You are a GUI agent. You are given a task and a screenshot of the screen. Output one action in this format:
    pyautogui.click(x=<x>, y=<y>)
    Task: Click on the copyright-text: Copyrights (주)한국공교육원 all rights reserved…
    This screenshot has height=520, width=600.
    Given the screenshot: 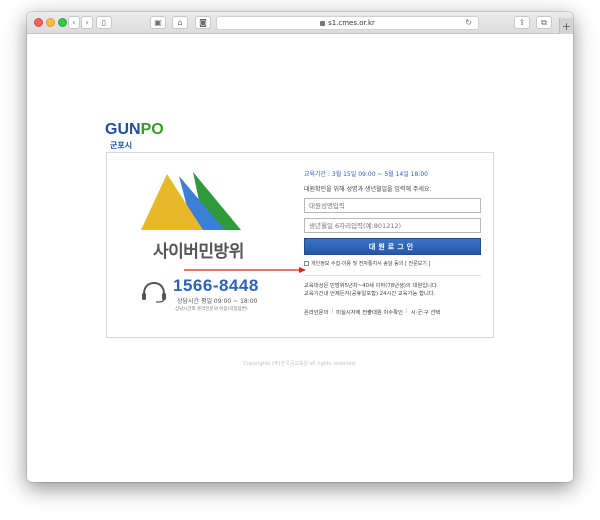 What is the action you would take?
    pyautogui.click(x=300, y=364)
    